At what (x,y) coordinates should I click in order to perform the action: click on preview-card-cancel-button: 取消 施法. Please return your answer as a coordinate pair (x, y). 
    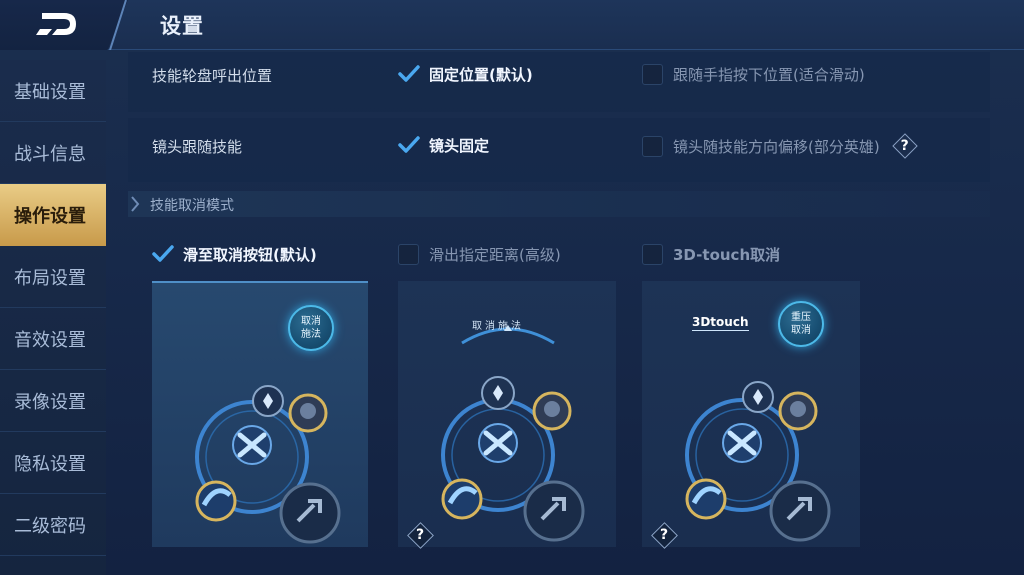
    Looking at the image, I should click on (260, 414).